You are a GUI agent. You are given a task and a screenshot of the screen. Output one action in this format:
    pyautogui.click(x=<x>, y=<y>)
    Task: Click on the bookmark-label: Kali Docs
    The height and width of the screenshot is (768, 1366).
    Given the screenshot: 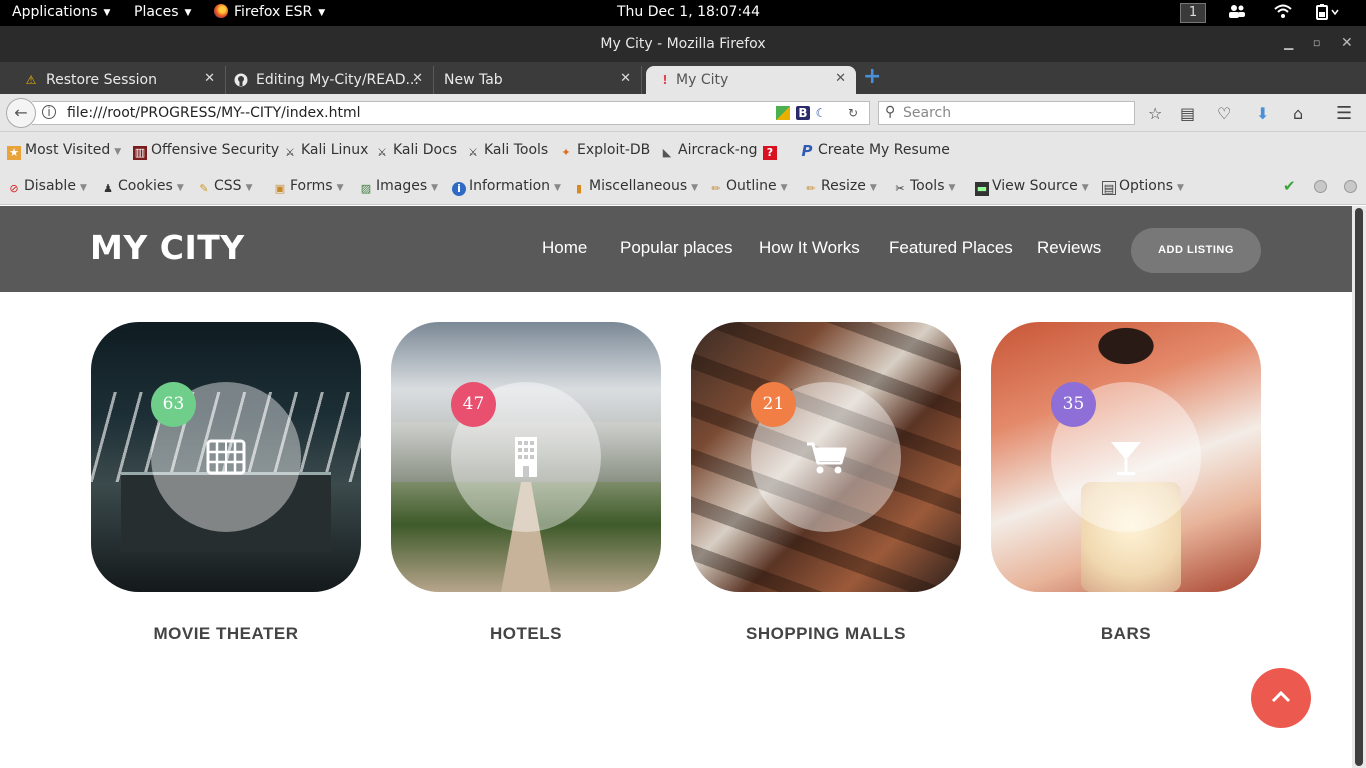 What is the action you would take?
    pyautogui.click(x=425, y=150)
    